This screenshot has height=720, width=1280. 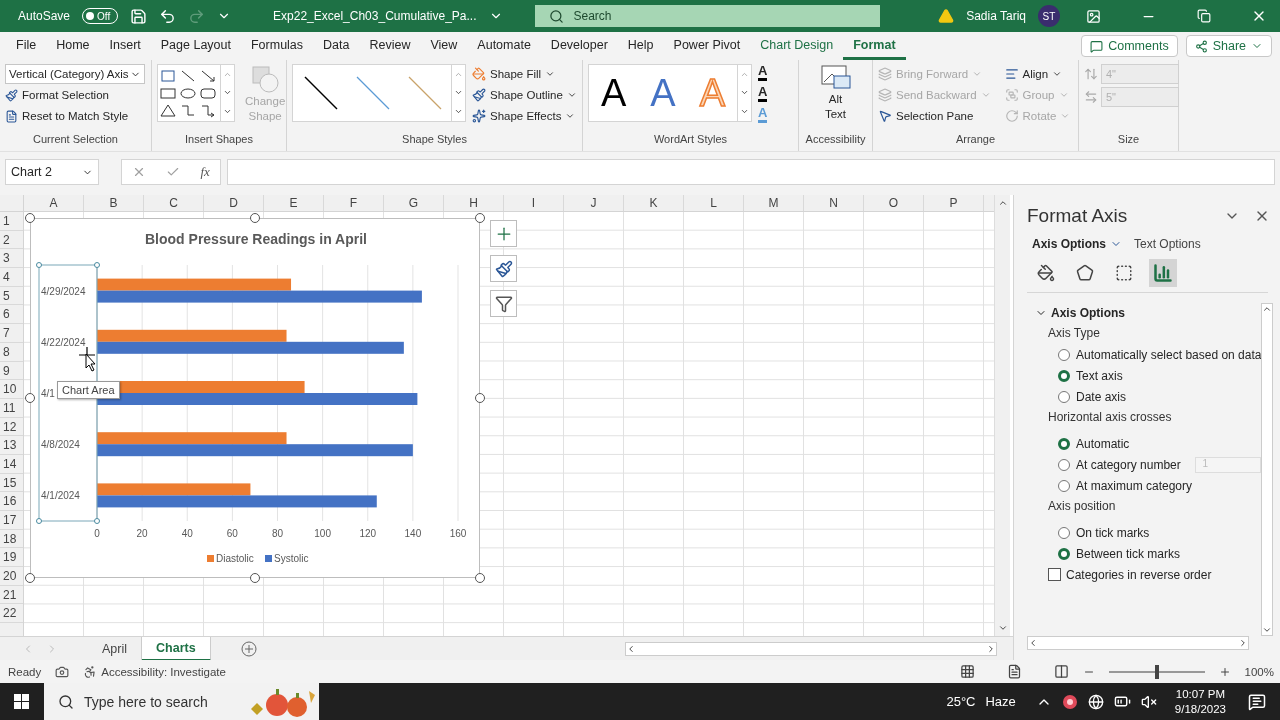 What do you see at coordinates (707, 16) in the screenshot?
I see `search-field: Search` at bounding box center [707, 16].